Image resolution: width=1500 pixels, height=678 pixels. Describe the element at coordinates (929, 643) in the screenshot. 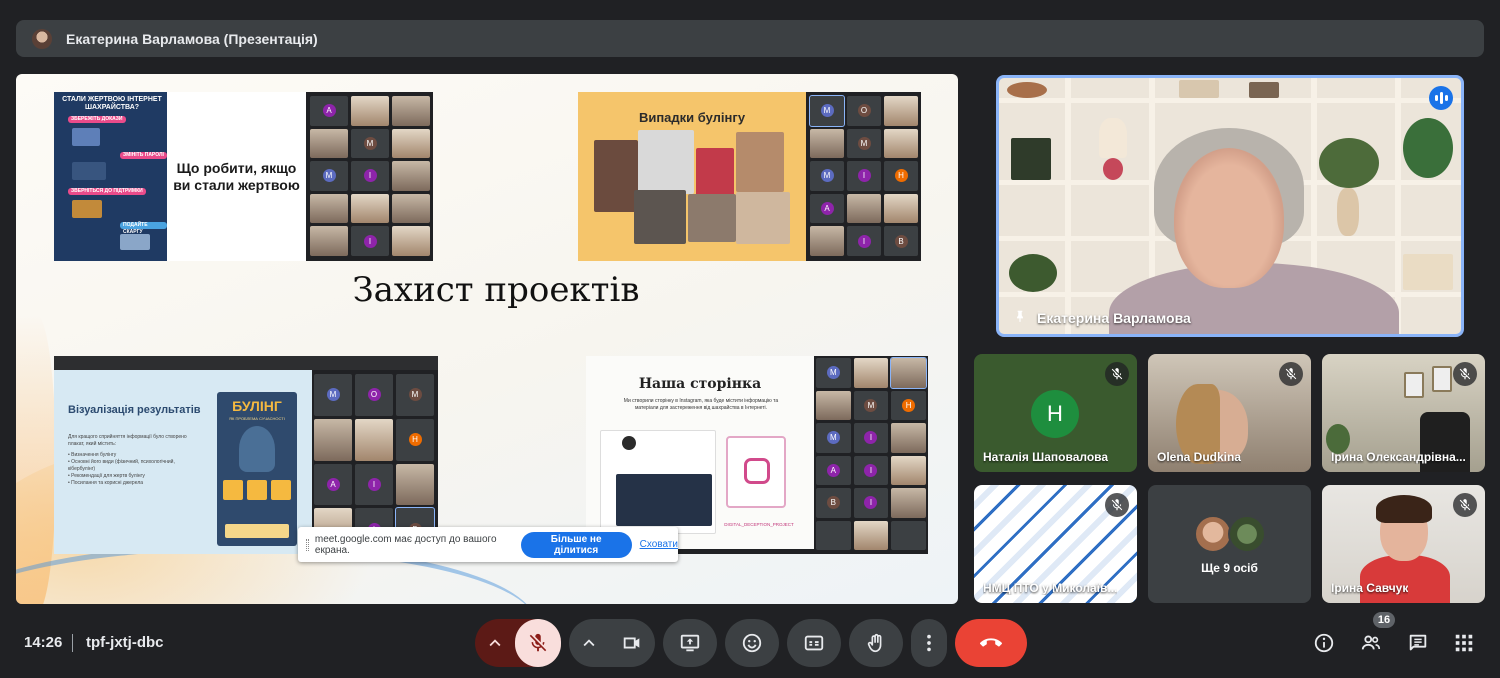

I see `more-options-button` at that location.